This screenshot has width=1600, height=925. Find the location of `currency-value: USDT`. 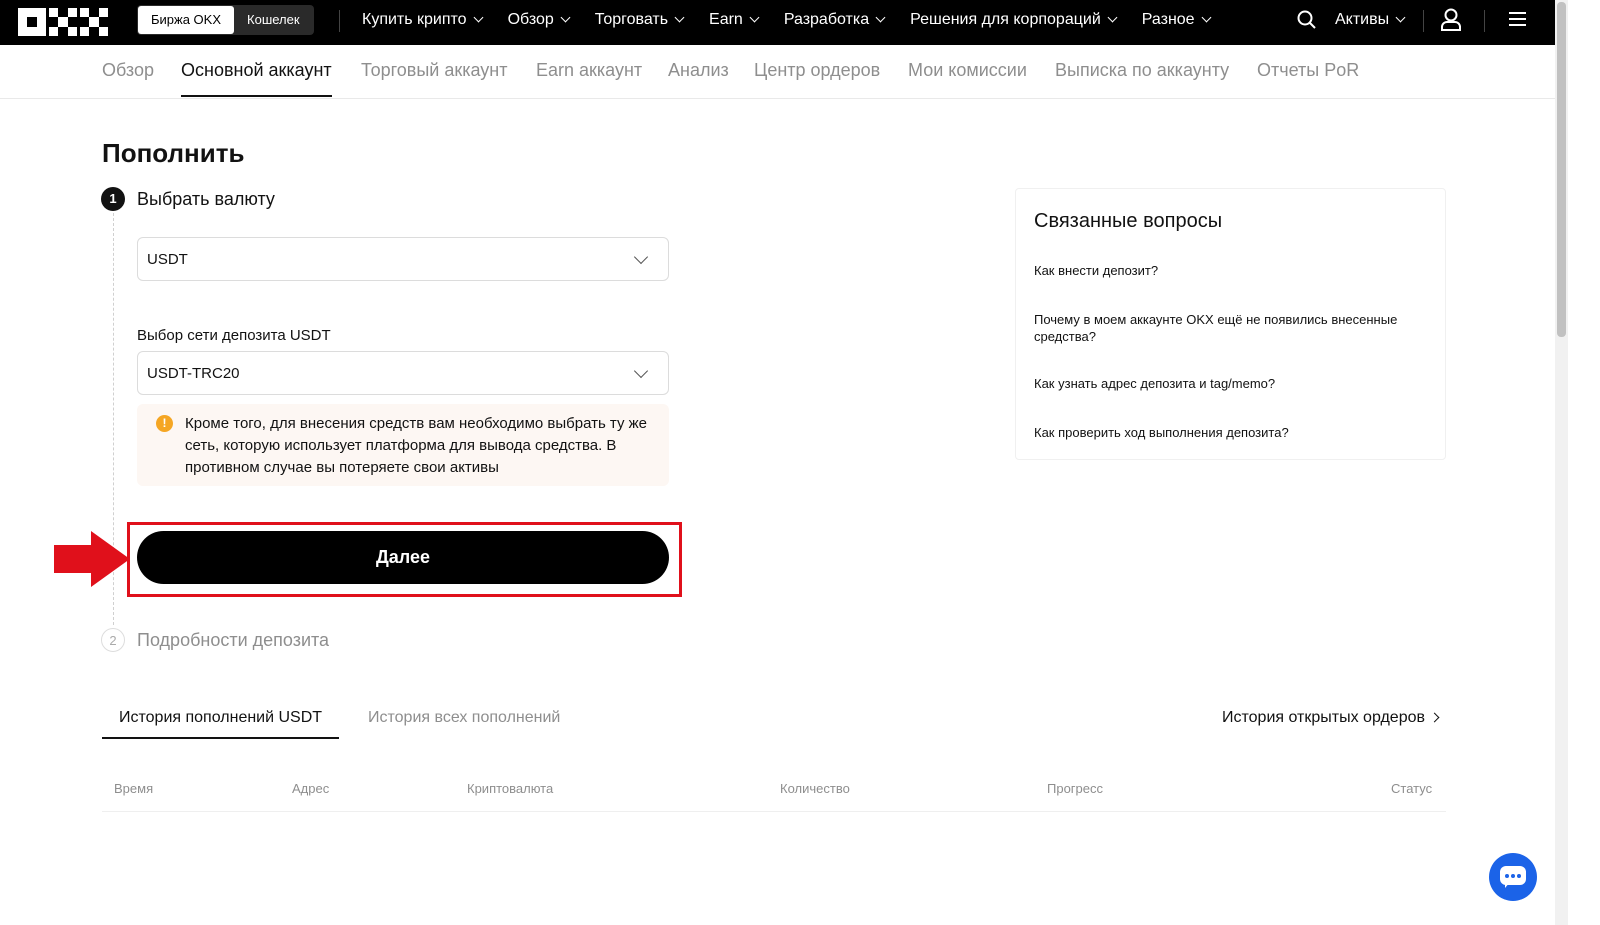

currency-value: USDT is located at coordinates (167, 259).